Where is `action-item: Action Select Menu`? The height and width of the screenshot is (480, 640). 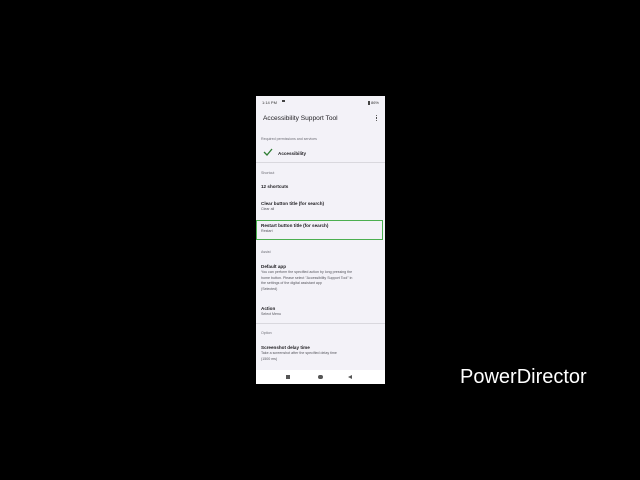 action-item: Action Select Menu is located at coordinates (320, 313).